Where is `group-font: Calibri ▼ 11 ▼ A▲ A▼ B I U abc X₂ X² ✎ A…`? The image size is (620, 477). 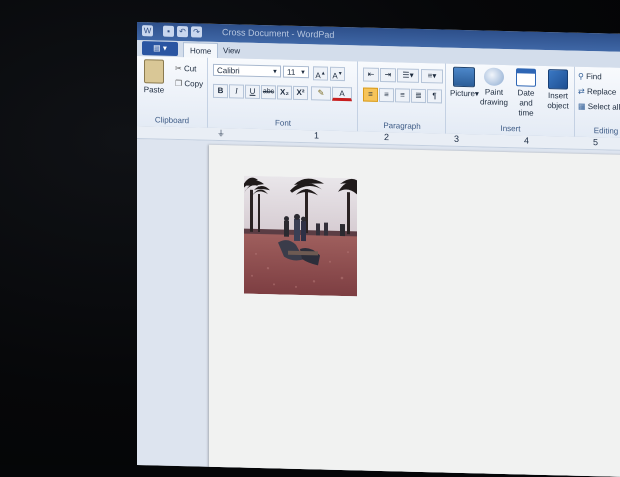 group-font: Calibri ▼ 11 ▼ A▲ A▼ B I U abc X₂ X² ✎ A… is located at coordinates (283, 94).